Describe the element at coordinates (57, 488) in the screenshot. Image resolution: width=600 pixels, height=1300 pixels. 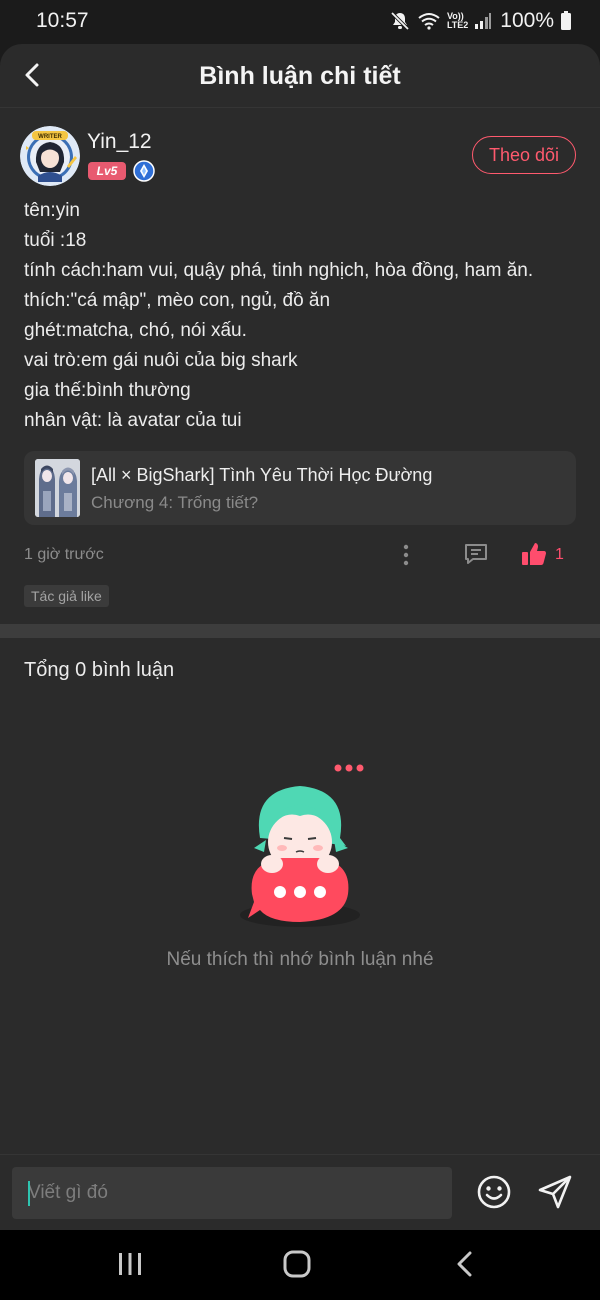
I see `story-cover-image` at that location.